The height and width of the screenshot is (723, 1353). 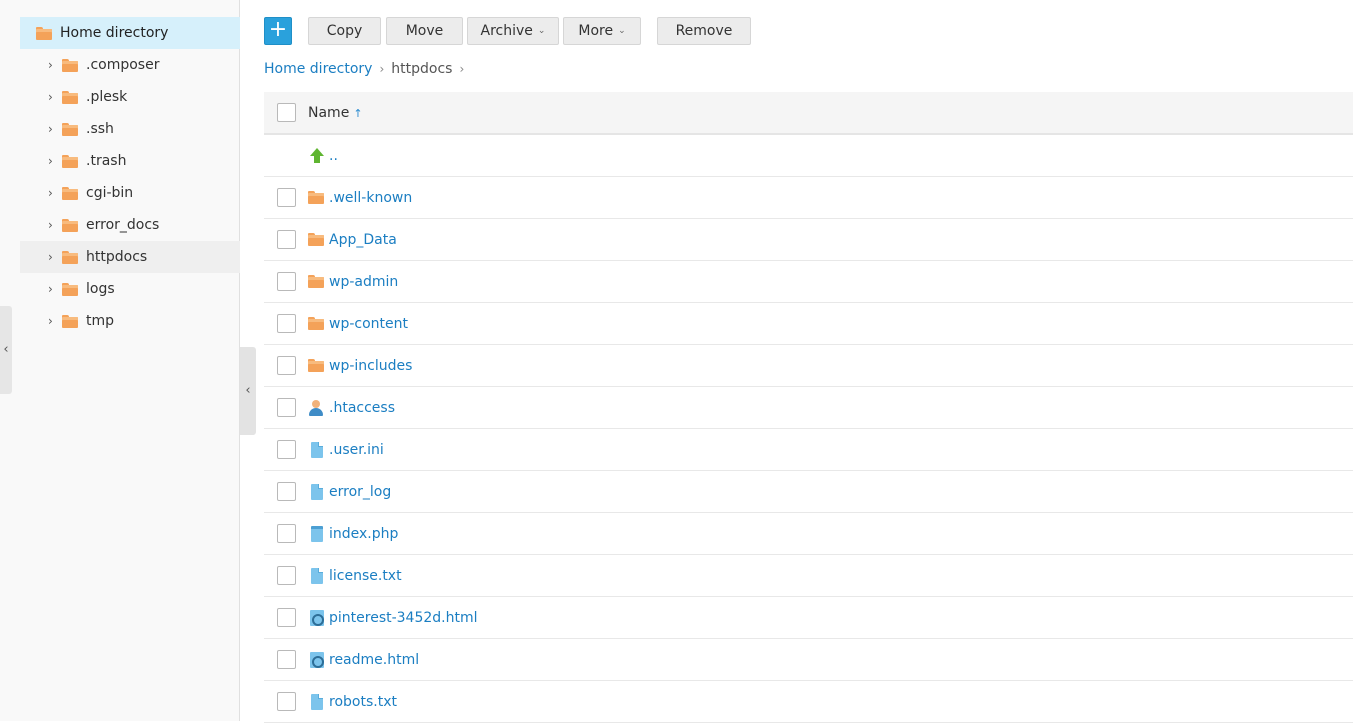 I want to click on collapse-tree-handle: ‹, so click(x=248, y=391).